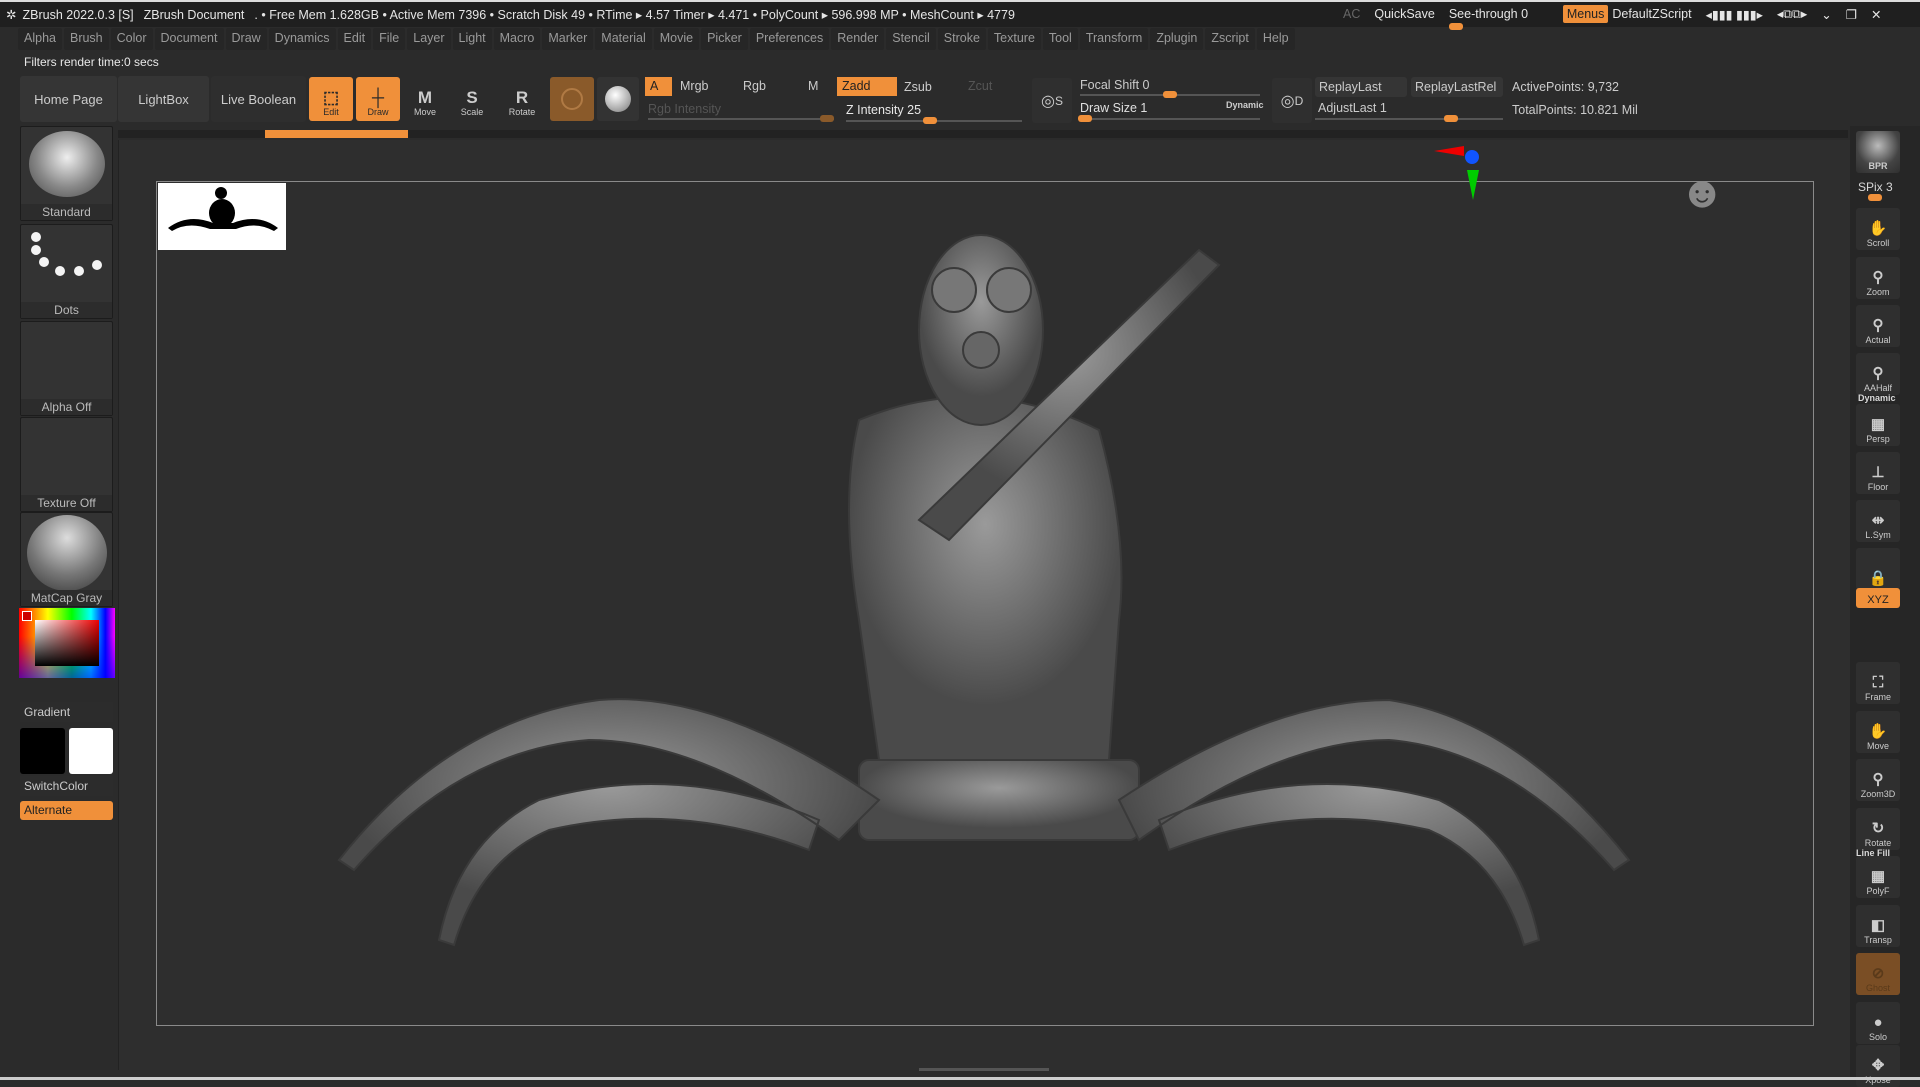  I want to click on alternate-button: Alternate, so click(66, 810).